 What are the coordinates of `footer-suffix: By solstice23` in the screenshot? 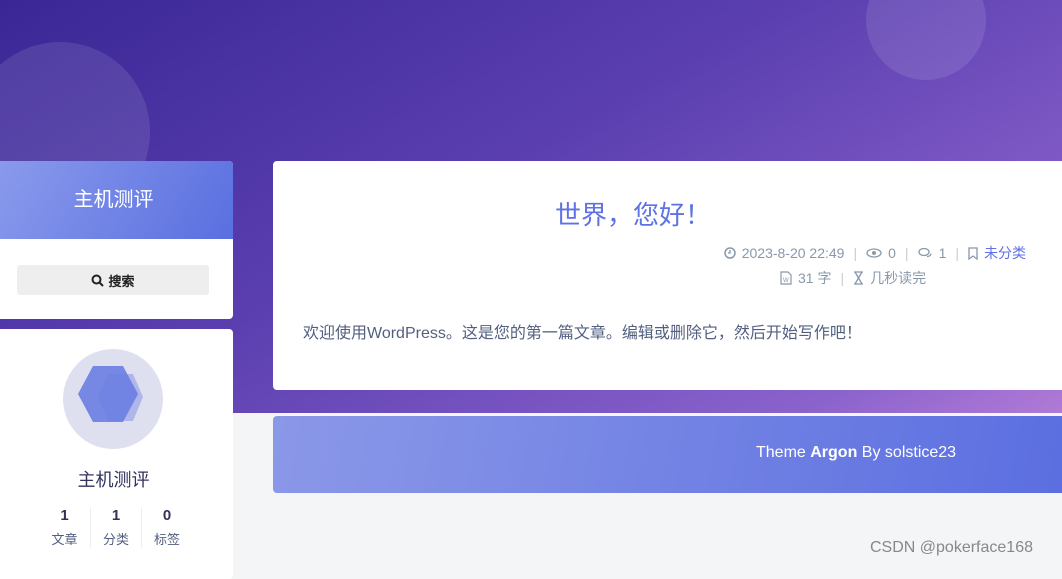 It's located at (907, 452).